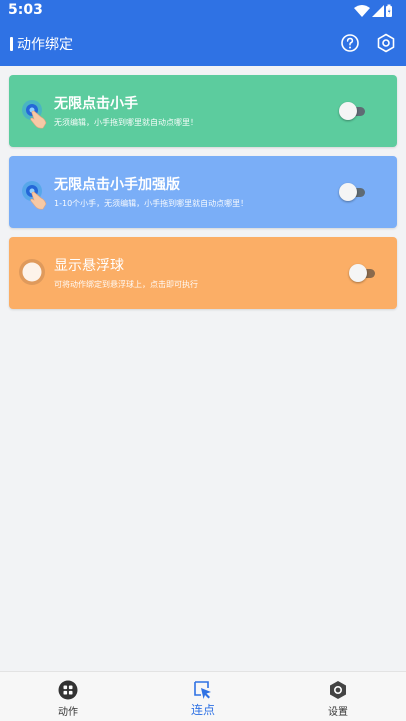  I want to click on grid-icon, so click(68, 690).